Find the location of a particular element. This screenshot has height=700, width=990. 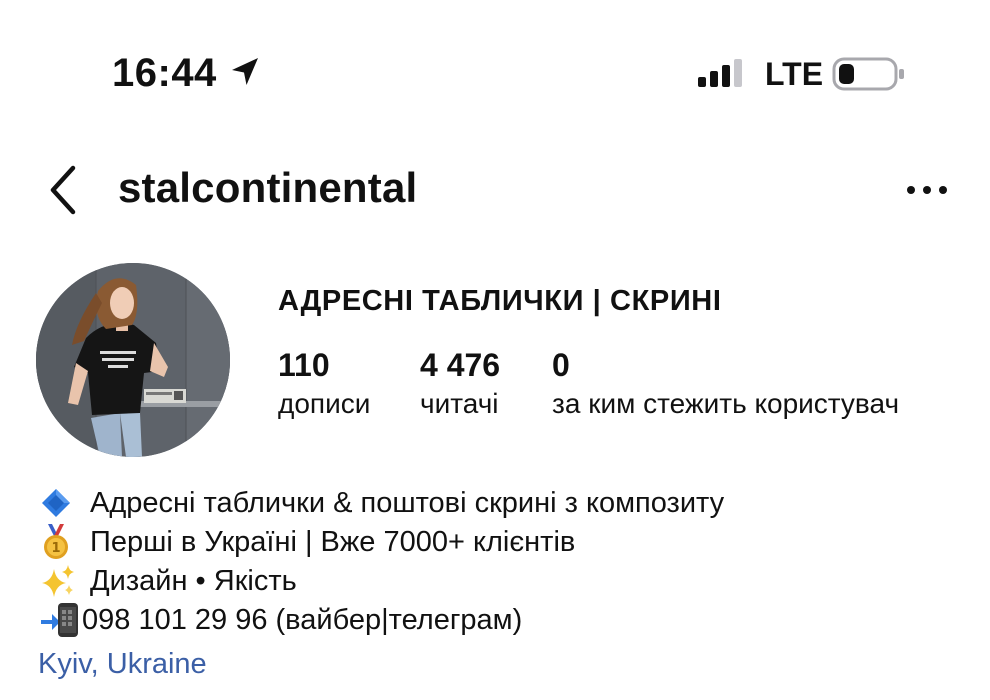

bio-text: Дизайн • Якість is located at coordinates (193, 580).